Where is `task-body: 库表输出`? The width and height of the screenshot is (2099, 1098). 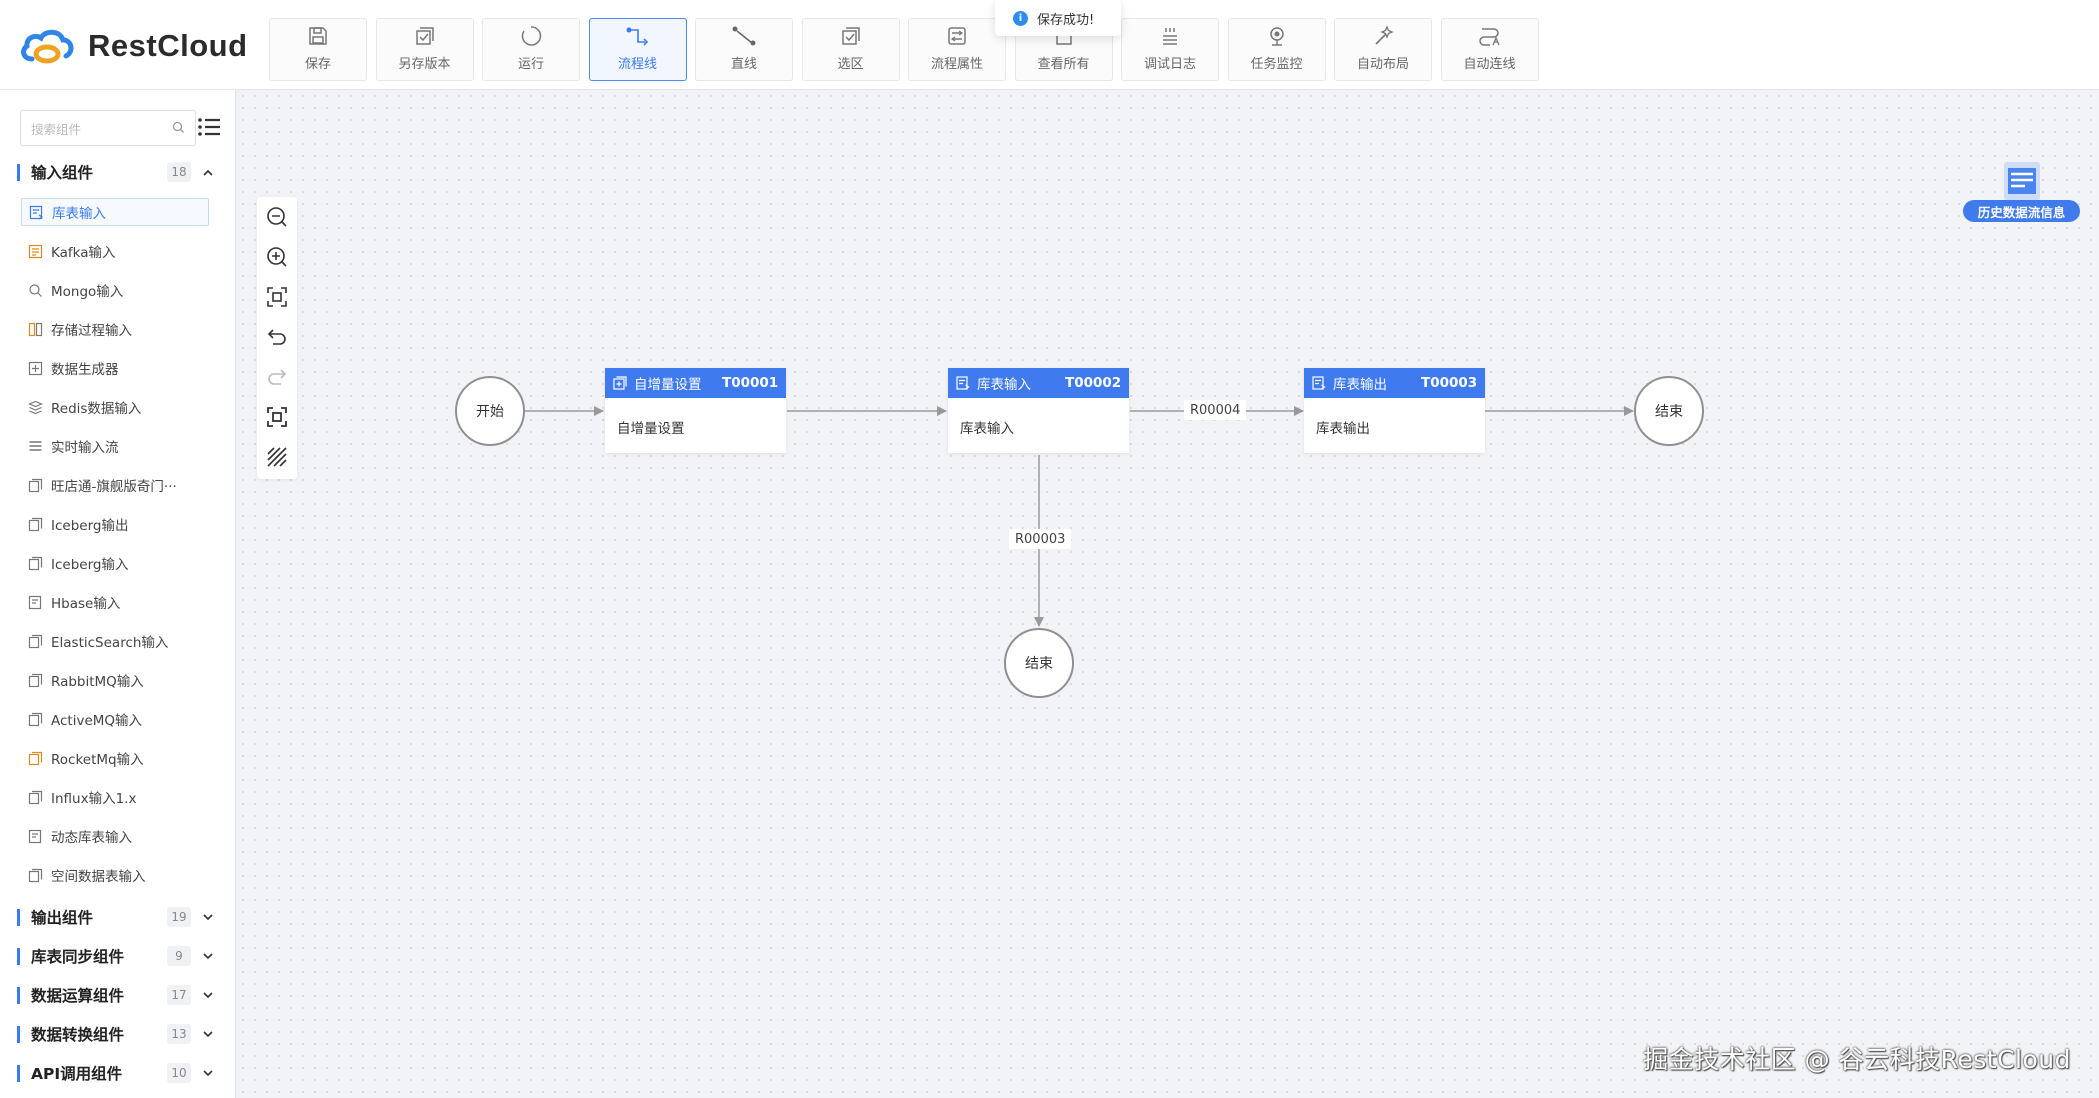 task-body: 库表输出 is located at coordinates (1343, 429).